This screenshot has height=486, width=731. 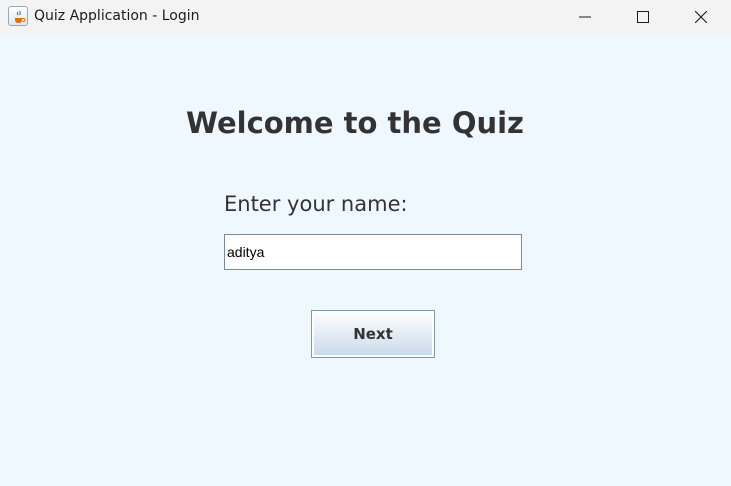 What do you see at coordinates (18, 16) in the screenshot?
I see `java-cup-icon` at bounding box center [18, 16].